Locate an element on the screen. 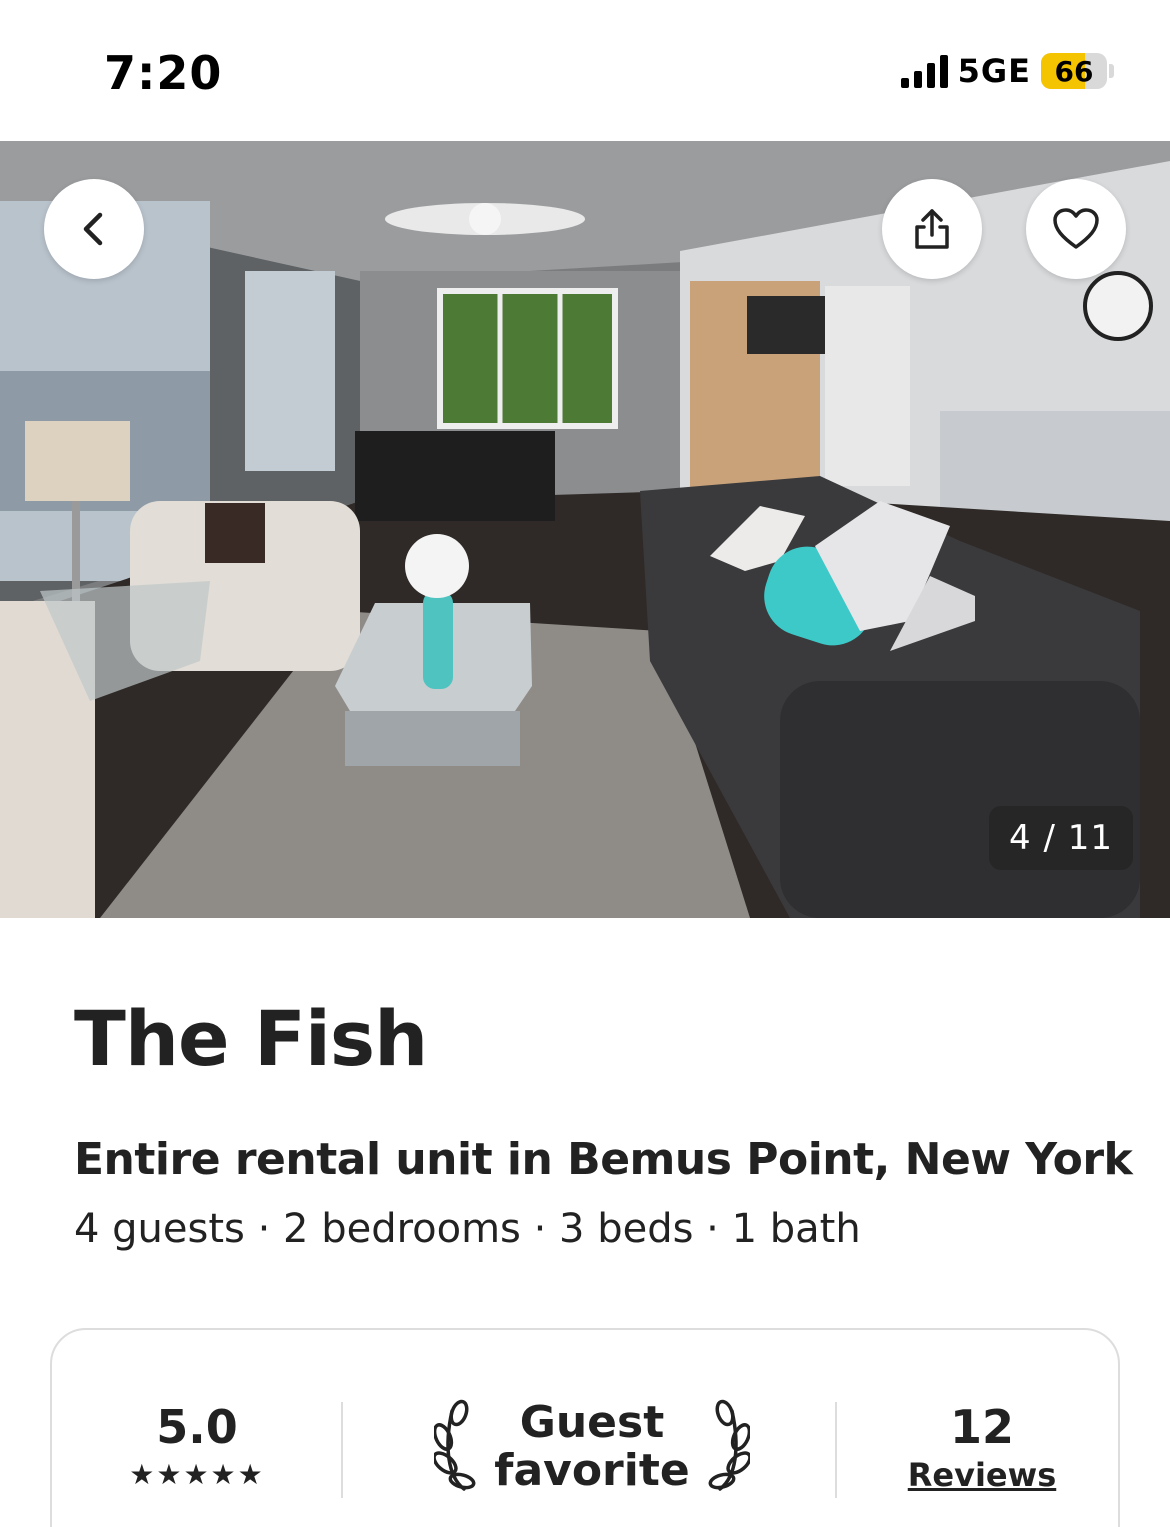  status-time: 7:20 is located at coordinates (163, 73).